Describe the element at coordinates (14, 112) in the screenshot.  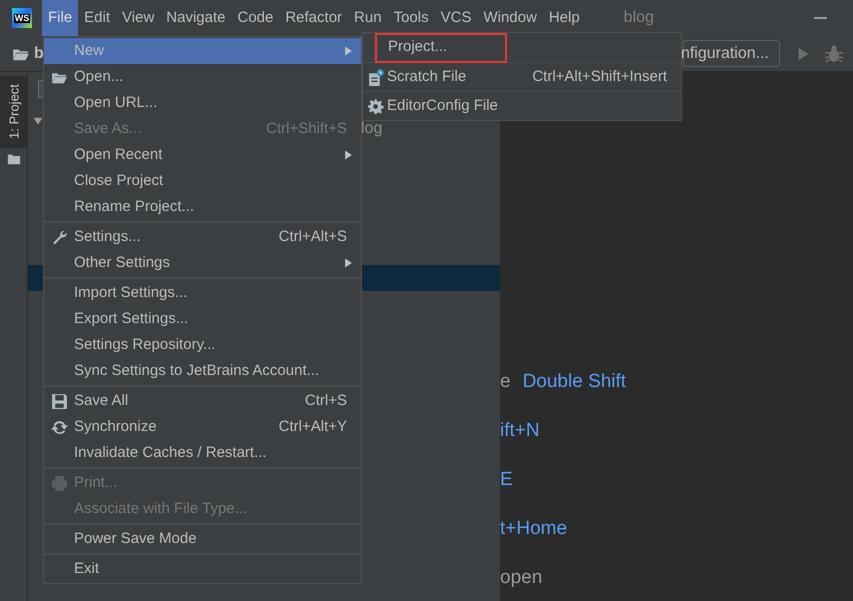
I see `tool-window-tab: 1: Project` at that location.